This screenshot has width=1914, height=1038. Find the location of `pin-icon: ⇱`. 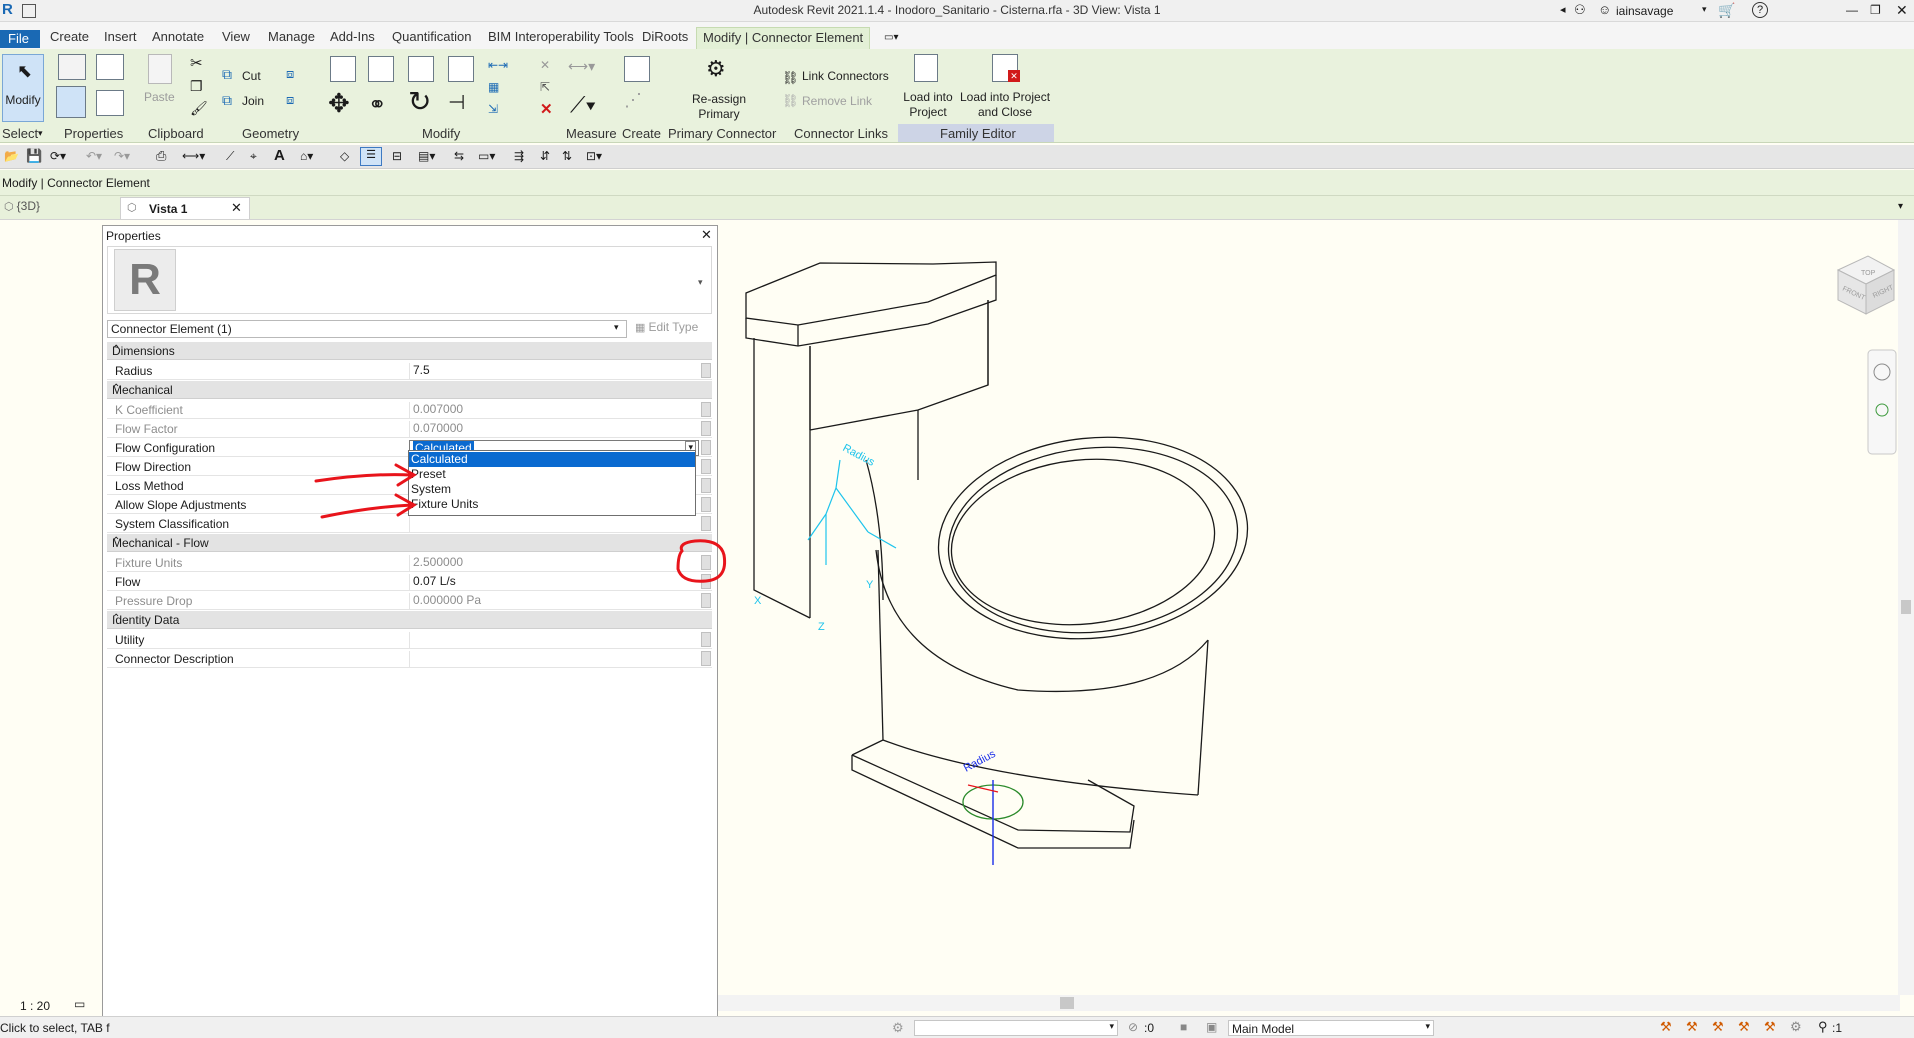

pin-icon: ⇱ is located at coordinates (545, 87).